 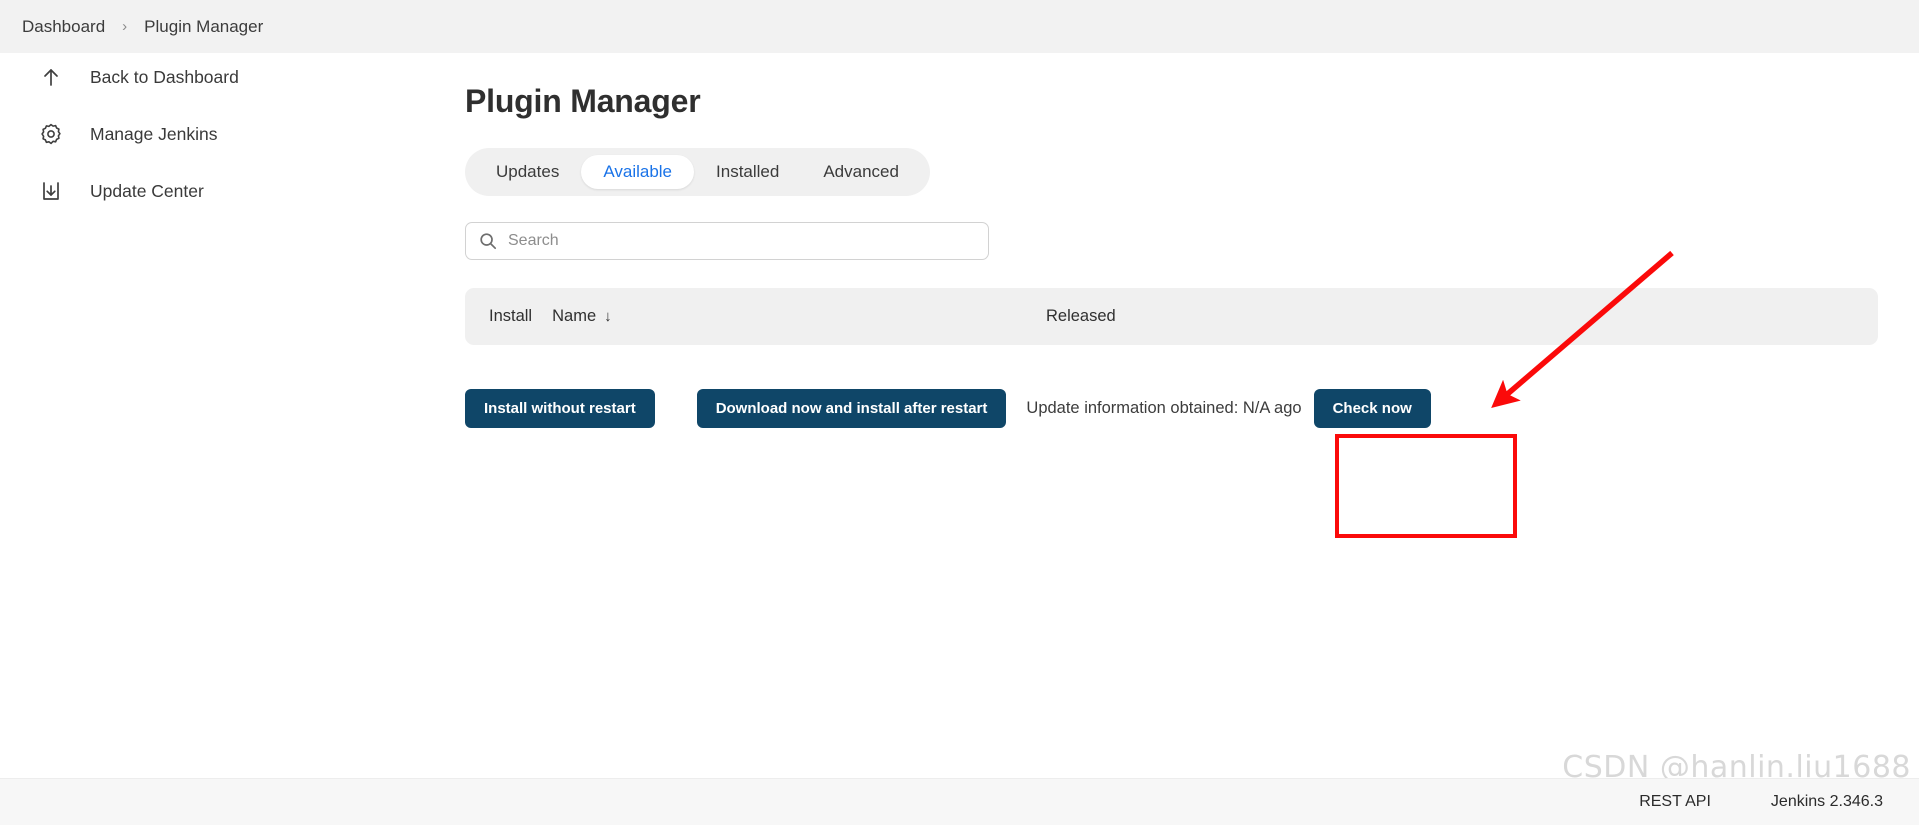 What do you see at coordinates (230, 191) in the screenshot?
I see `sidebar-item-update-center: Update Center` at bounding box center [230, 191].